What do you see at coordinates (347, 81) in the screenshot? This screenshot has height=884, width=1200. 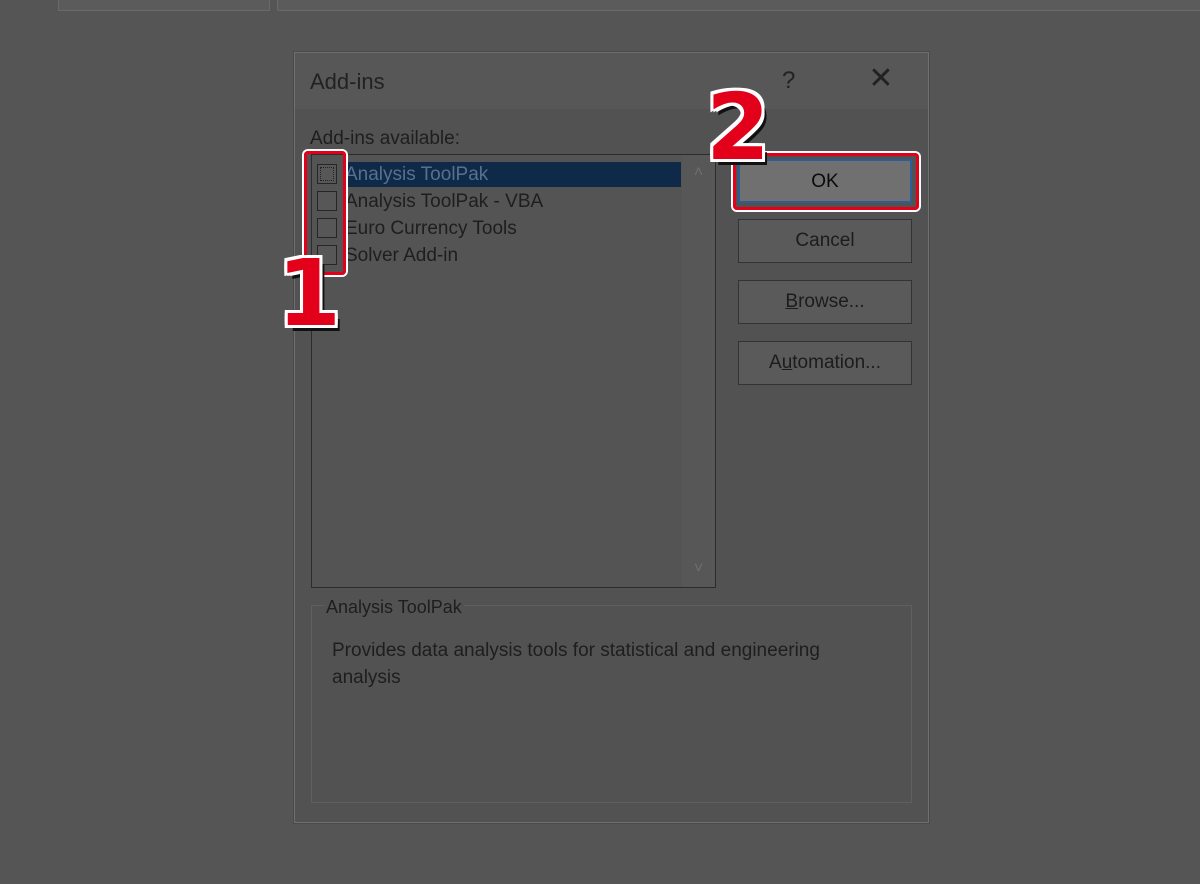 I see `dialog-title: Add-ins` at bounding box center [347, 81].